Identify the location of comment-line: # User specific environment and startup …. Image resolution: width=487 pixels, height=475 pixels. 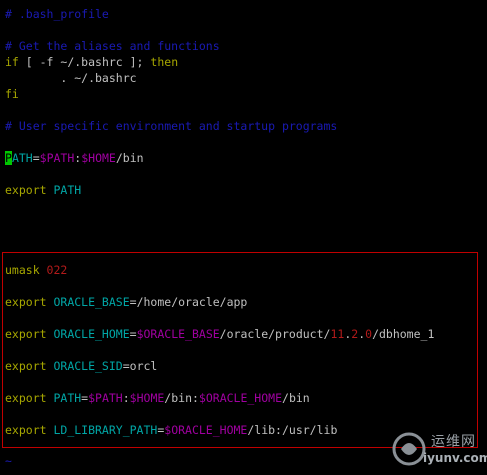
(171, 126).